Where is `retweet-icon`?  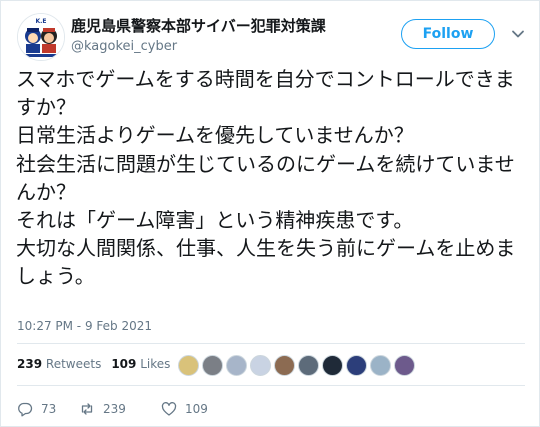
retweet-icon is located at coordinates (87, 409).